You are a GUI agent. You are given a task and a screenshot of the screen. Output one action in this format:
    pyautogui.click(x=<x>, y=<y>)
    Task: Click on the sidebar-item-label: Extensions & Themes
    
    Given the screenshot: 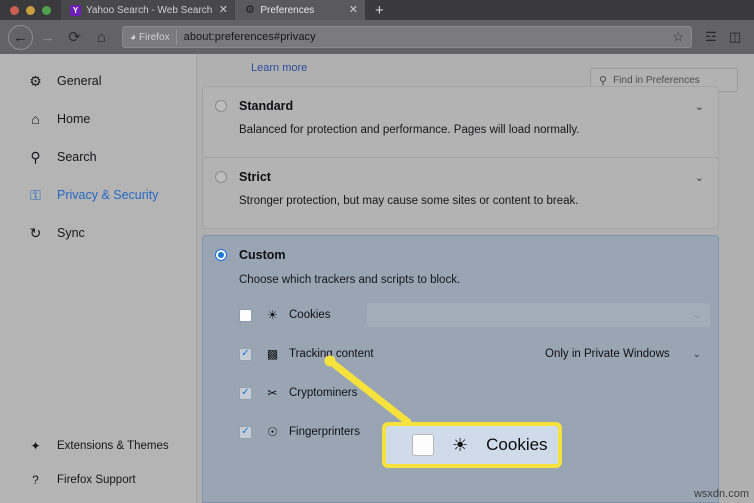 What is the action you would take?
    pyautogui.click(x=113, y=446)
    